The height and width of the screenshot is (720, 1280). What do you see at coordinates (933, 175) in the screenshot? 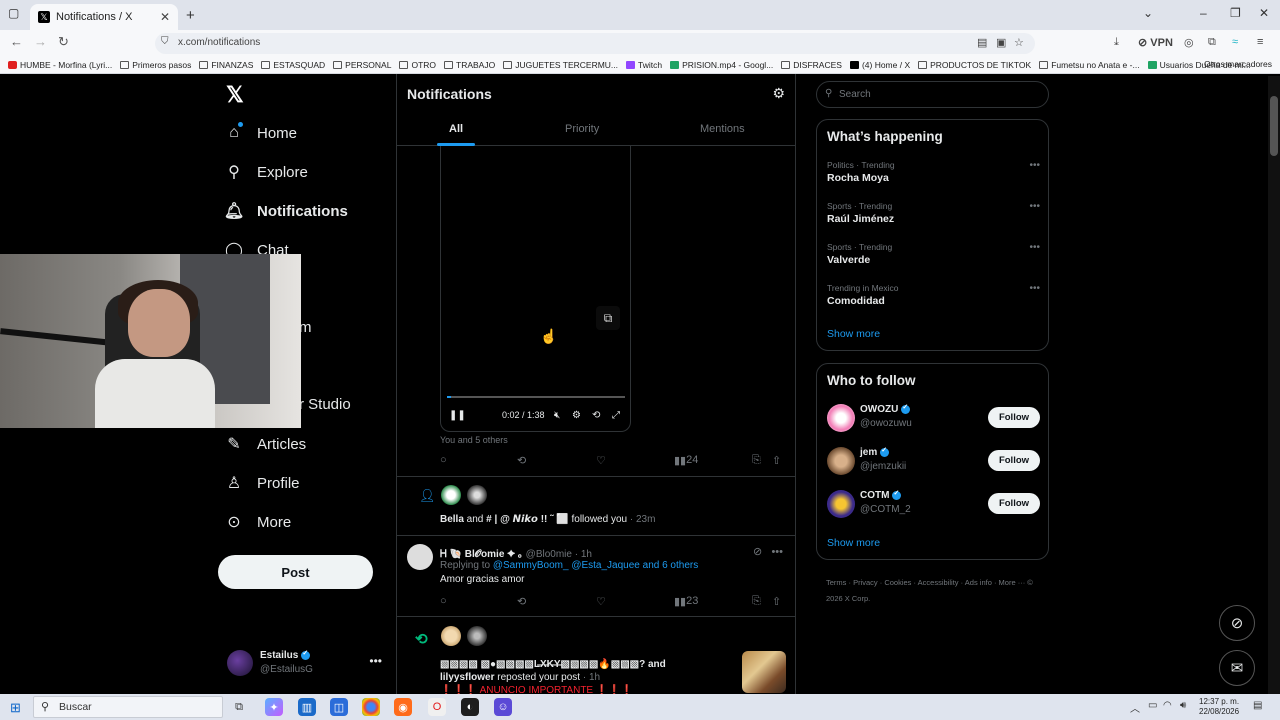
I see `trend-item: Politics · Trending Rocha Moya •••` at bounding box center [933, 175].